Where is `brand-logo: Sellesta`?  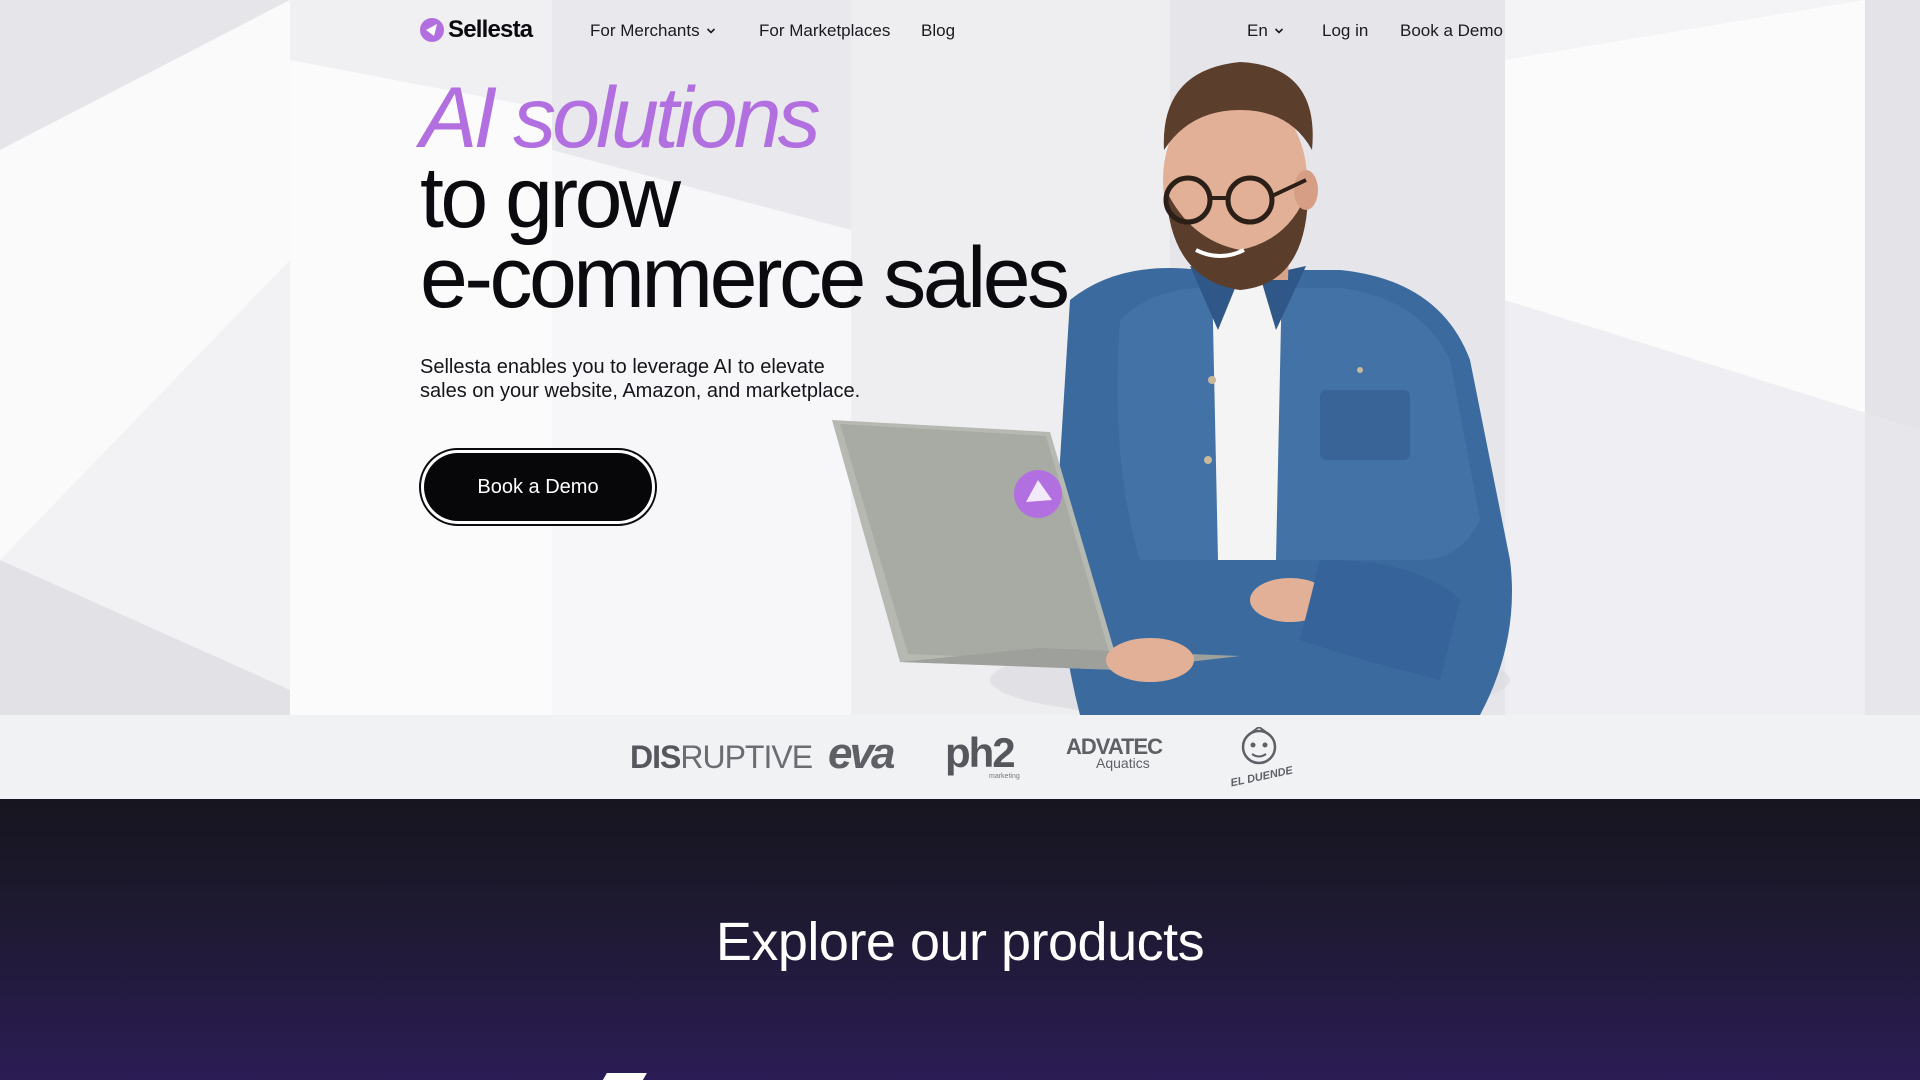
brand-logo: Sellesta is located at coordinates (476, 30).